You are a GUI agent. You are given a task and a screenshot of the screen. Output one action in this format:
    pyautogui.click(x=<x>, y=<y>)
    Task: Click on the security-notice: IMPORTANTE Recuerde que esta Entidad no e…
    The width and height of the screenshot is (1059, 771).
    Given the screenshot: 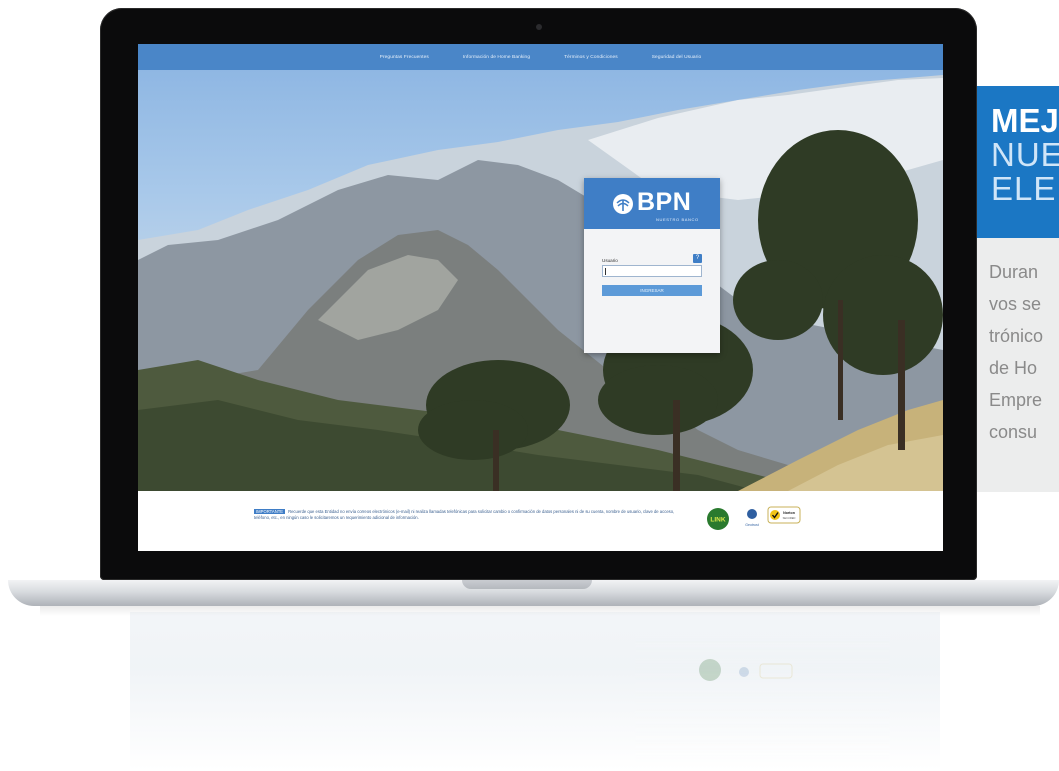 What is the action you would take?
    pyautogui.click(x=469, y=515)
    